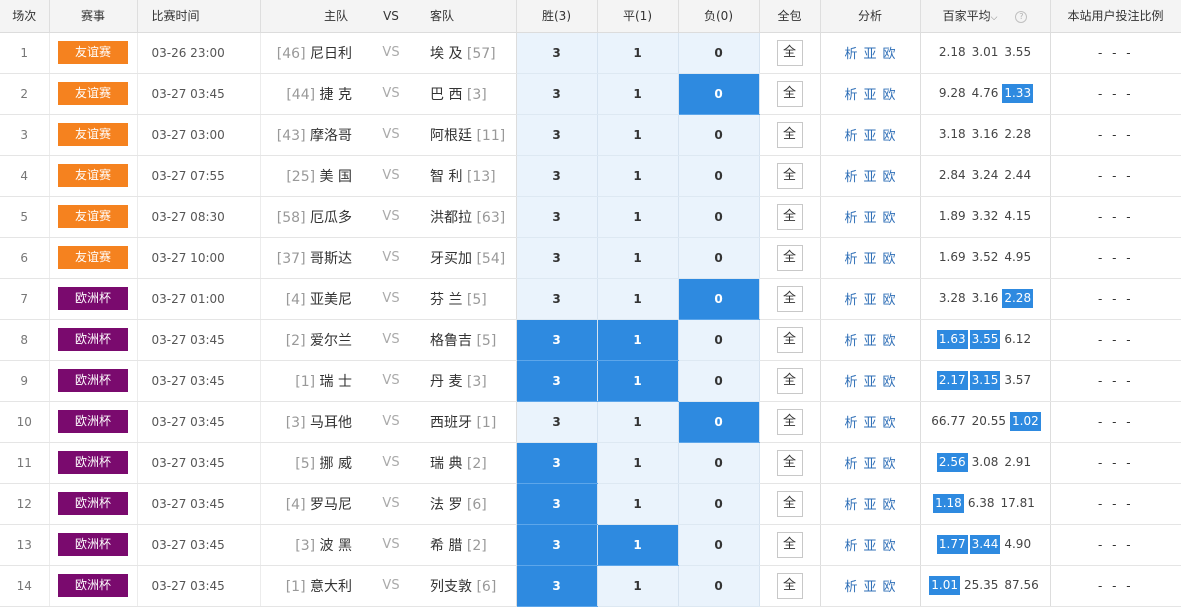  Describe the element at coordinates (331, 300) in the screenshot. I see `home-team-name: 亚美尼` at that location.